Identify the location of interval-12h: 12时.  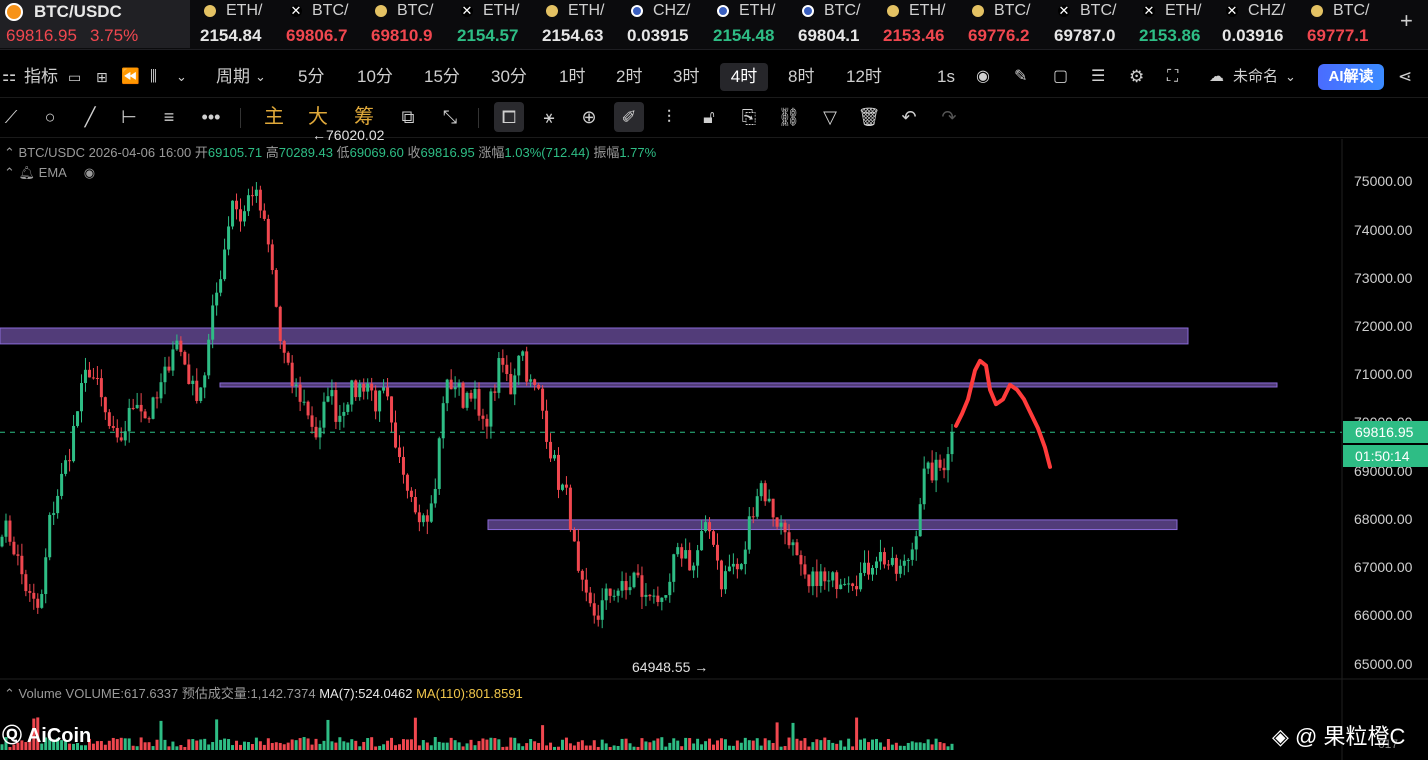
(864, 77).